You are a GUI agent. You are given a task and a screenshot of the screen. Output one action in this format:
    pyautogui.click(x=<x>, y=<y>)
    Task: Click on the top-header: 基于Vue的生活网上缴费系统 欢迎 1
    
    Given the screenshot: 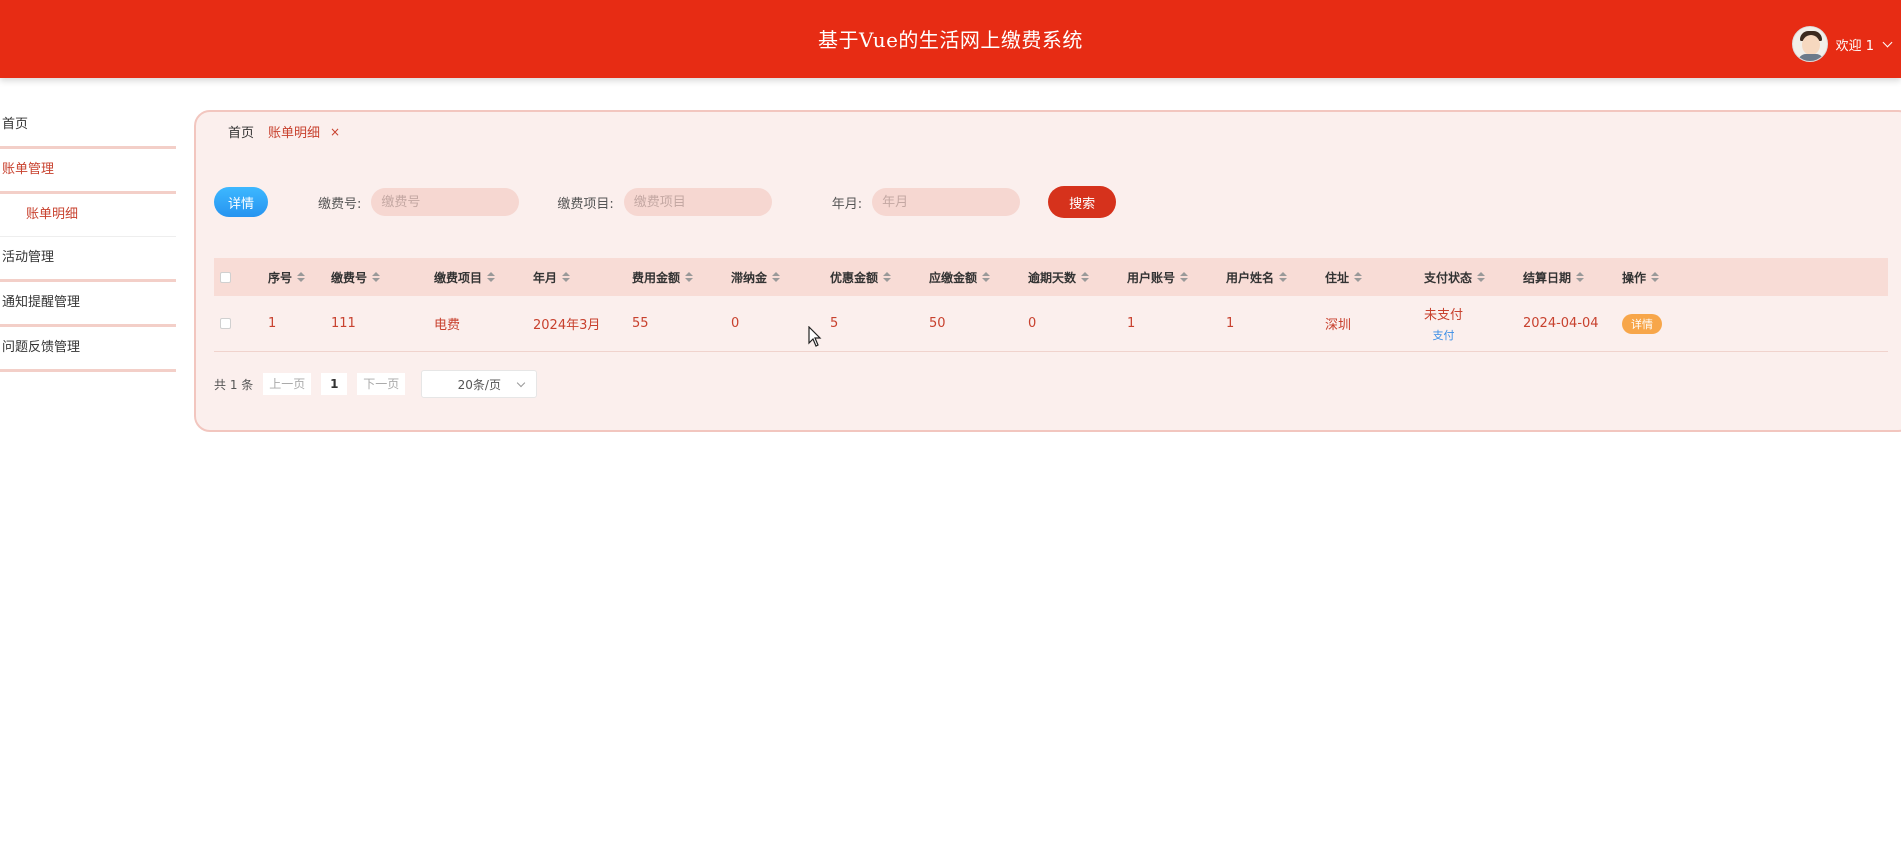 What is the action you would take?
    pyautogui.click(x=950, y=39)
    